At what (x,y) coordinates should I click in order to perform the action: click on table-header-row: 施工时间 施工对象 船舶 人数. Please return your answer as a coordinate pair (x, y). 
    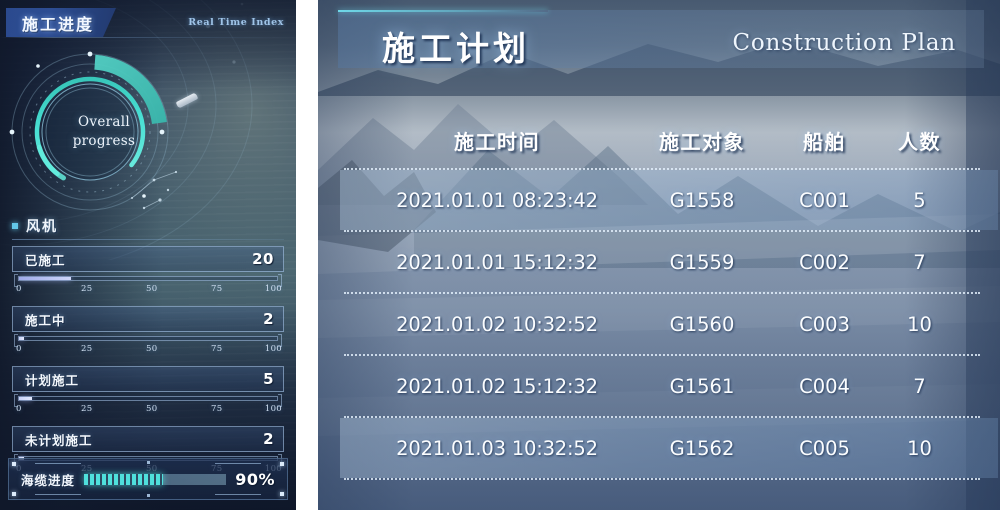
    Looking at the image, I should click on (662, 140).